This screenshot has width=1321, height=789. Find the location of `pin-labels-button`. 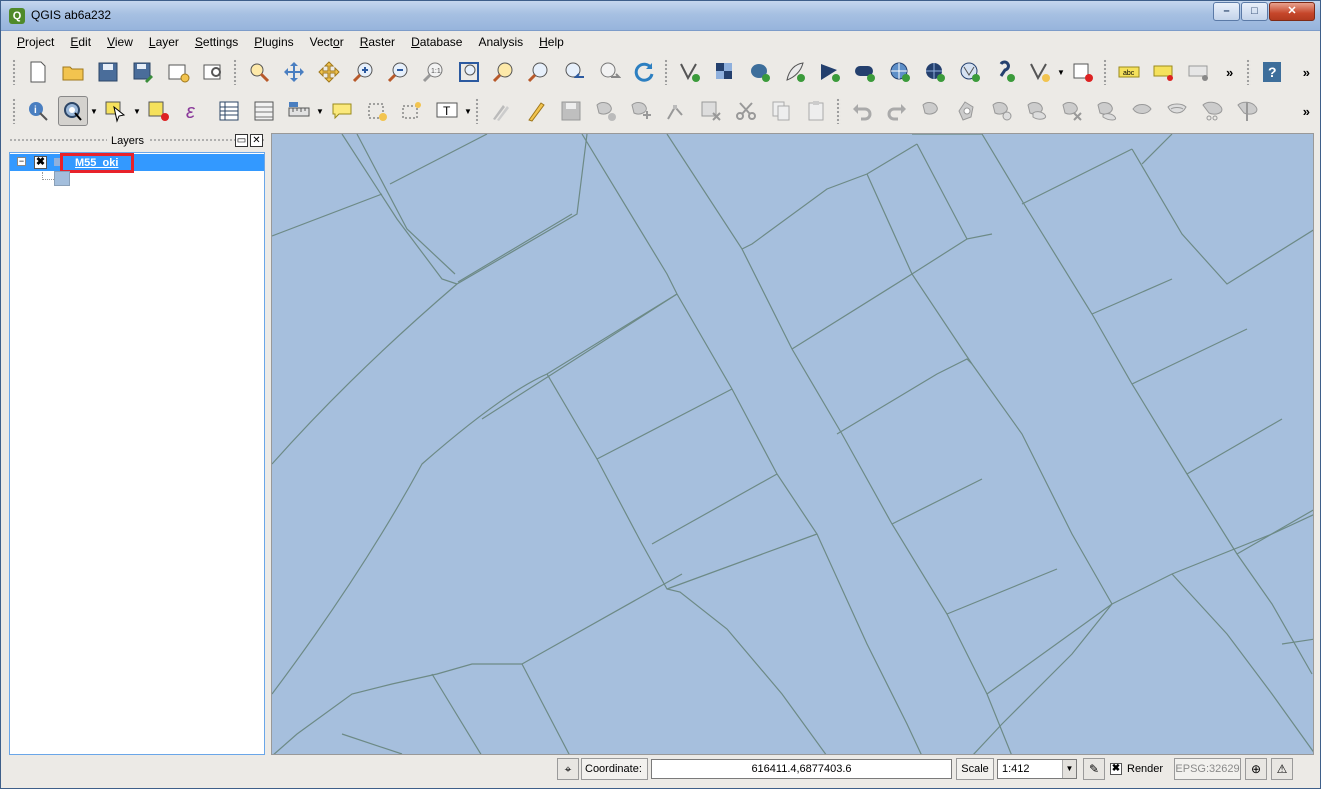

pin-labels-button is located at coordinates (1164, 72).